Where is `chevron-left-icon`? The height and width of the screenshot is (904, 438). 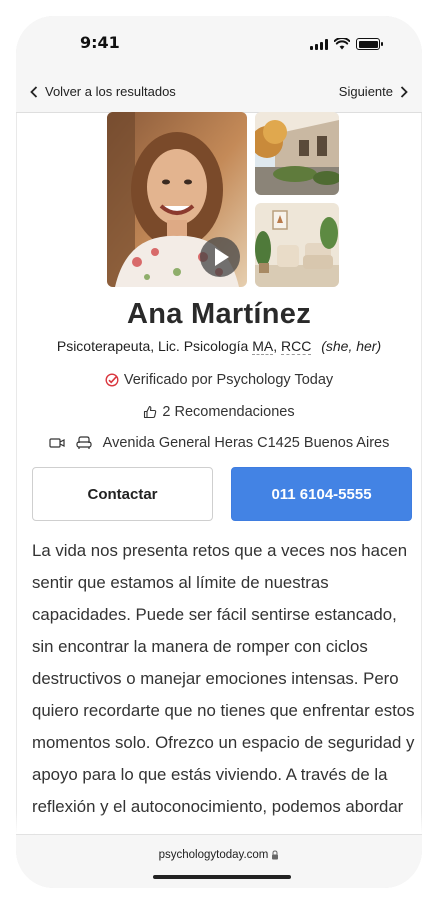 chevron-left-icon is located at coordinates (34, 91).